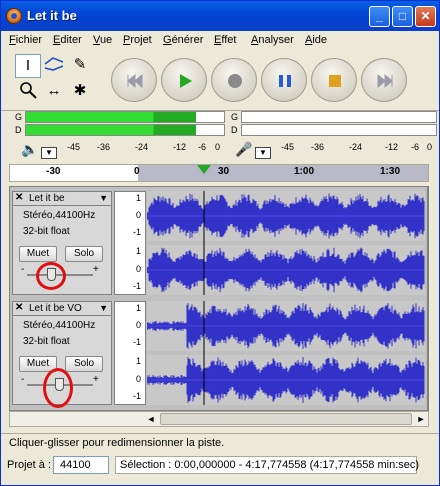 This screenshot has width=440, height=486. Describe the element at coordinates (55, 308) in the screenshot. I see `track-name: Let it be VO` at that location.